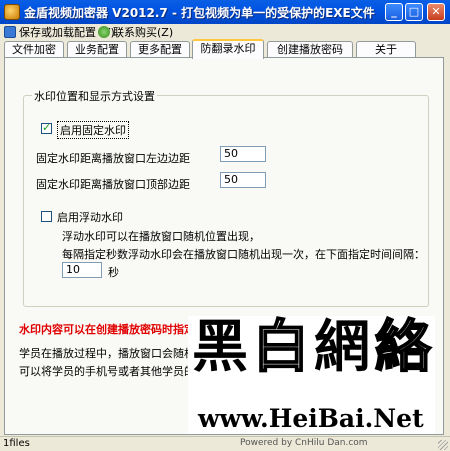  Describe the element at coordinates (112, 329) in the screenshot. I see `watermark-content-note: 水印内容可以在创建播放密码时指定，` at that location.